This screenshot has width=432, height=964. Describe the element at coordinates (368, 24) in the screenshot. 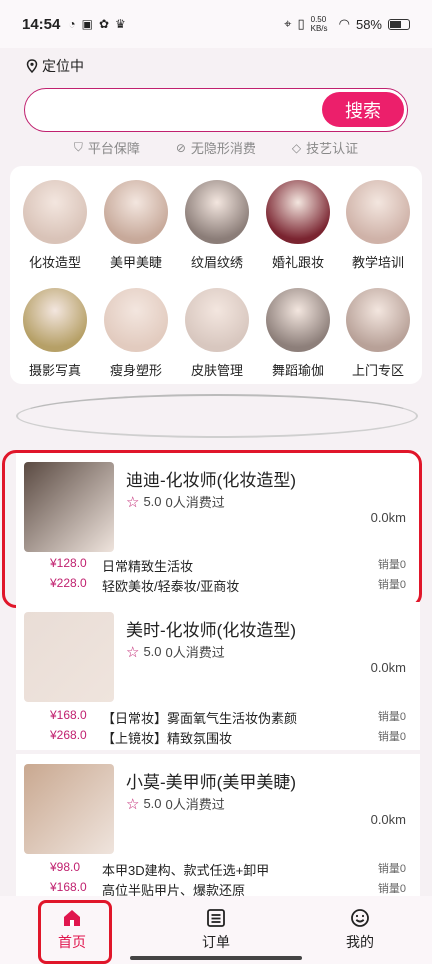

I see `battery-percent: 58%` at that location.